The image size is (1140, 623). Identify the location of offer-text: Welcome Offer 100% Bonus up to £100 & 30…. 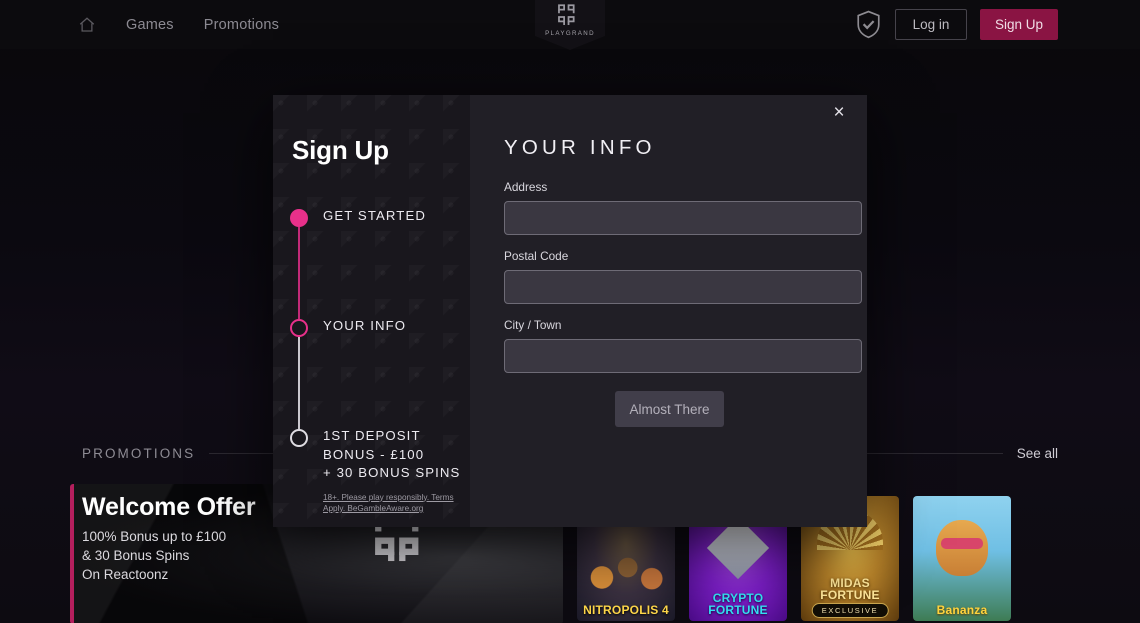
(169, 538).